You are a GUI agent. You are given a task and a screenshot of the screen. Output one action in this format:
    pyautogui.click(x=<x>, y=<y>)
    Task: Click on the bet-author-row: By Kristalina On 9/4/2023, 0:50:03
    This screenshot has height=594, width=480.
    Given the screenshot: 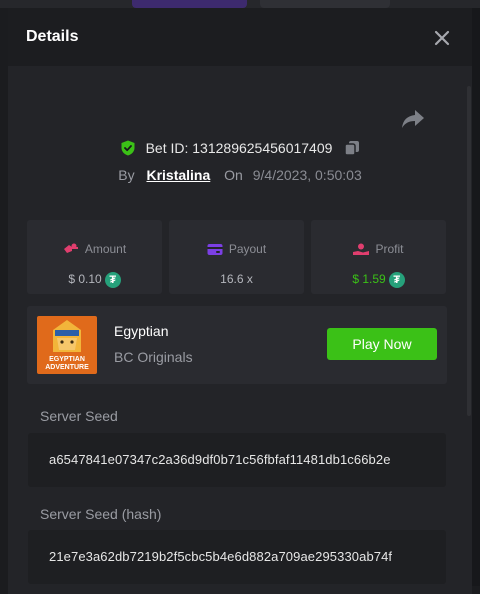 What is the action you would take?
    pyautogui.click(x=240, y=175)
    